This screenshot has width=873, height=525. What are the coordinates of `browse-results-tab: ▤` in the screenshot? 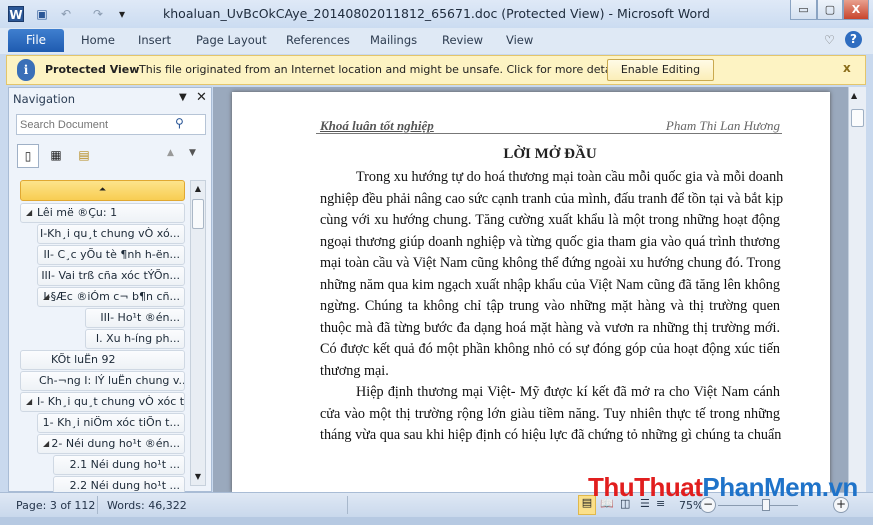 It's located at (84, 156).